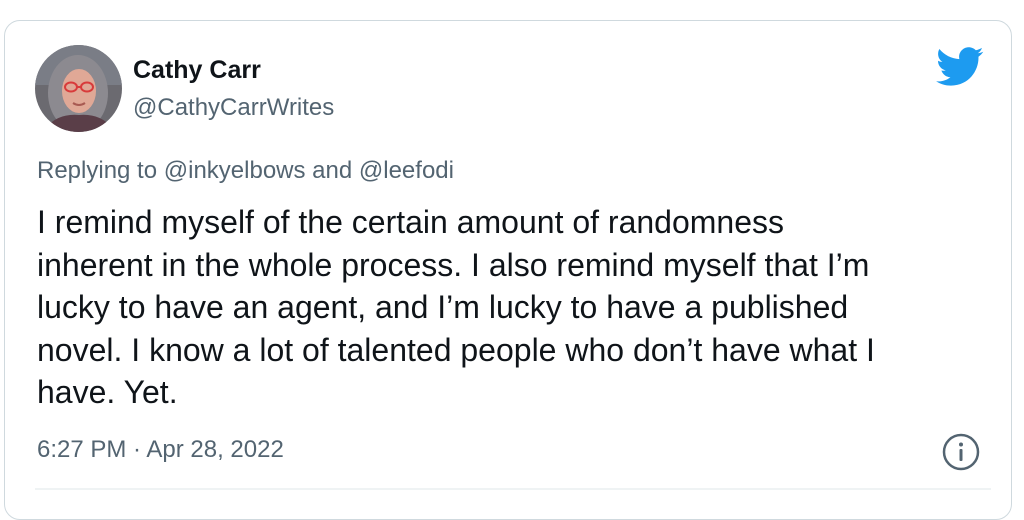  I want to click on tweet-timestamp-link: 6:27 PM · Apr 28, 2022, so click(160, 450).